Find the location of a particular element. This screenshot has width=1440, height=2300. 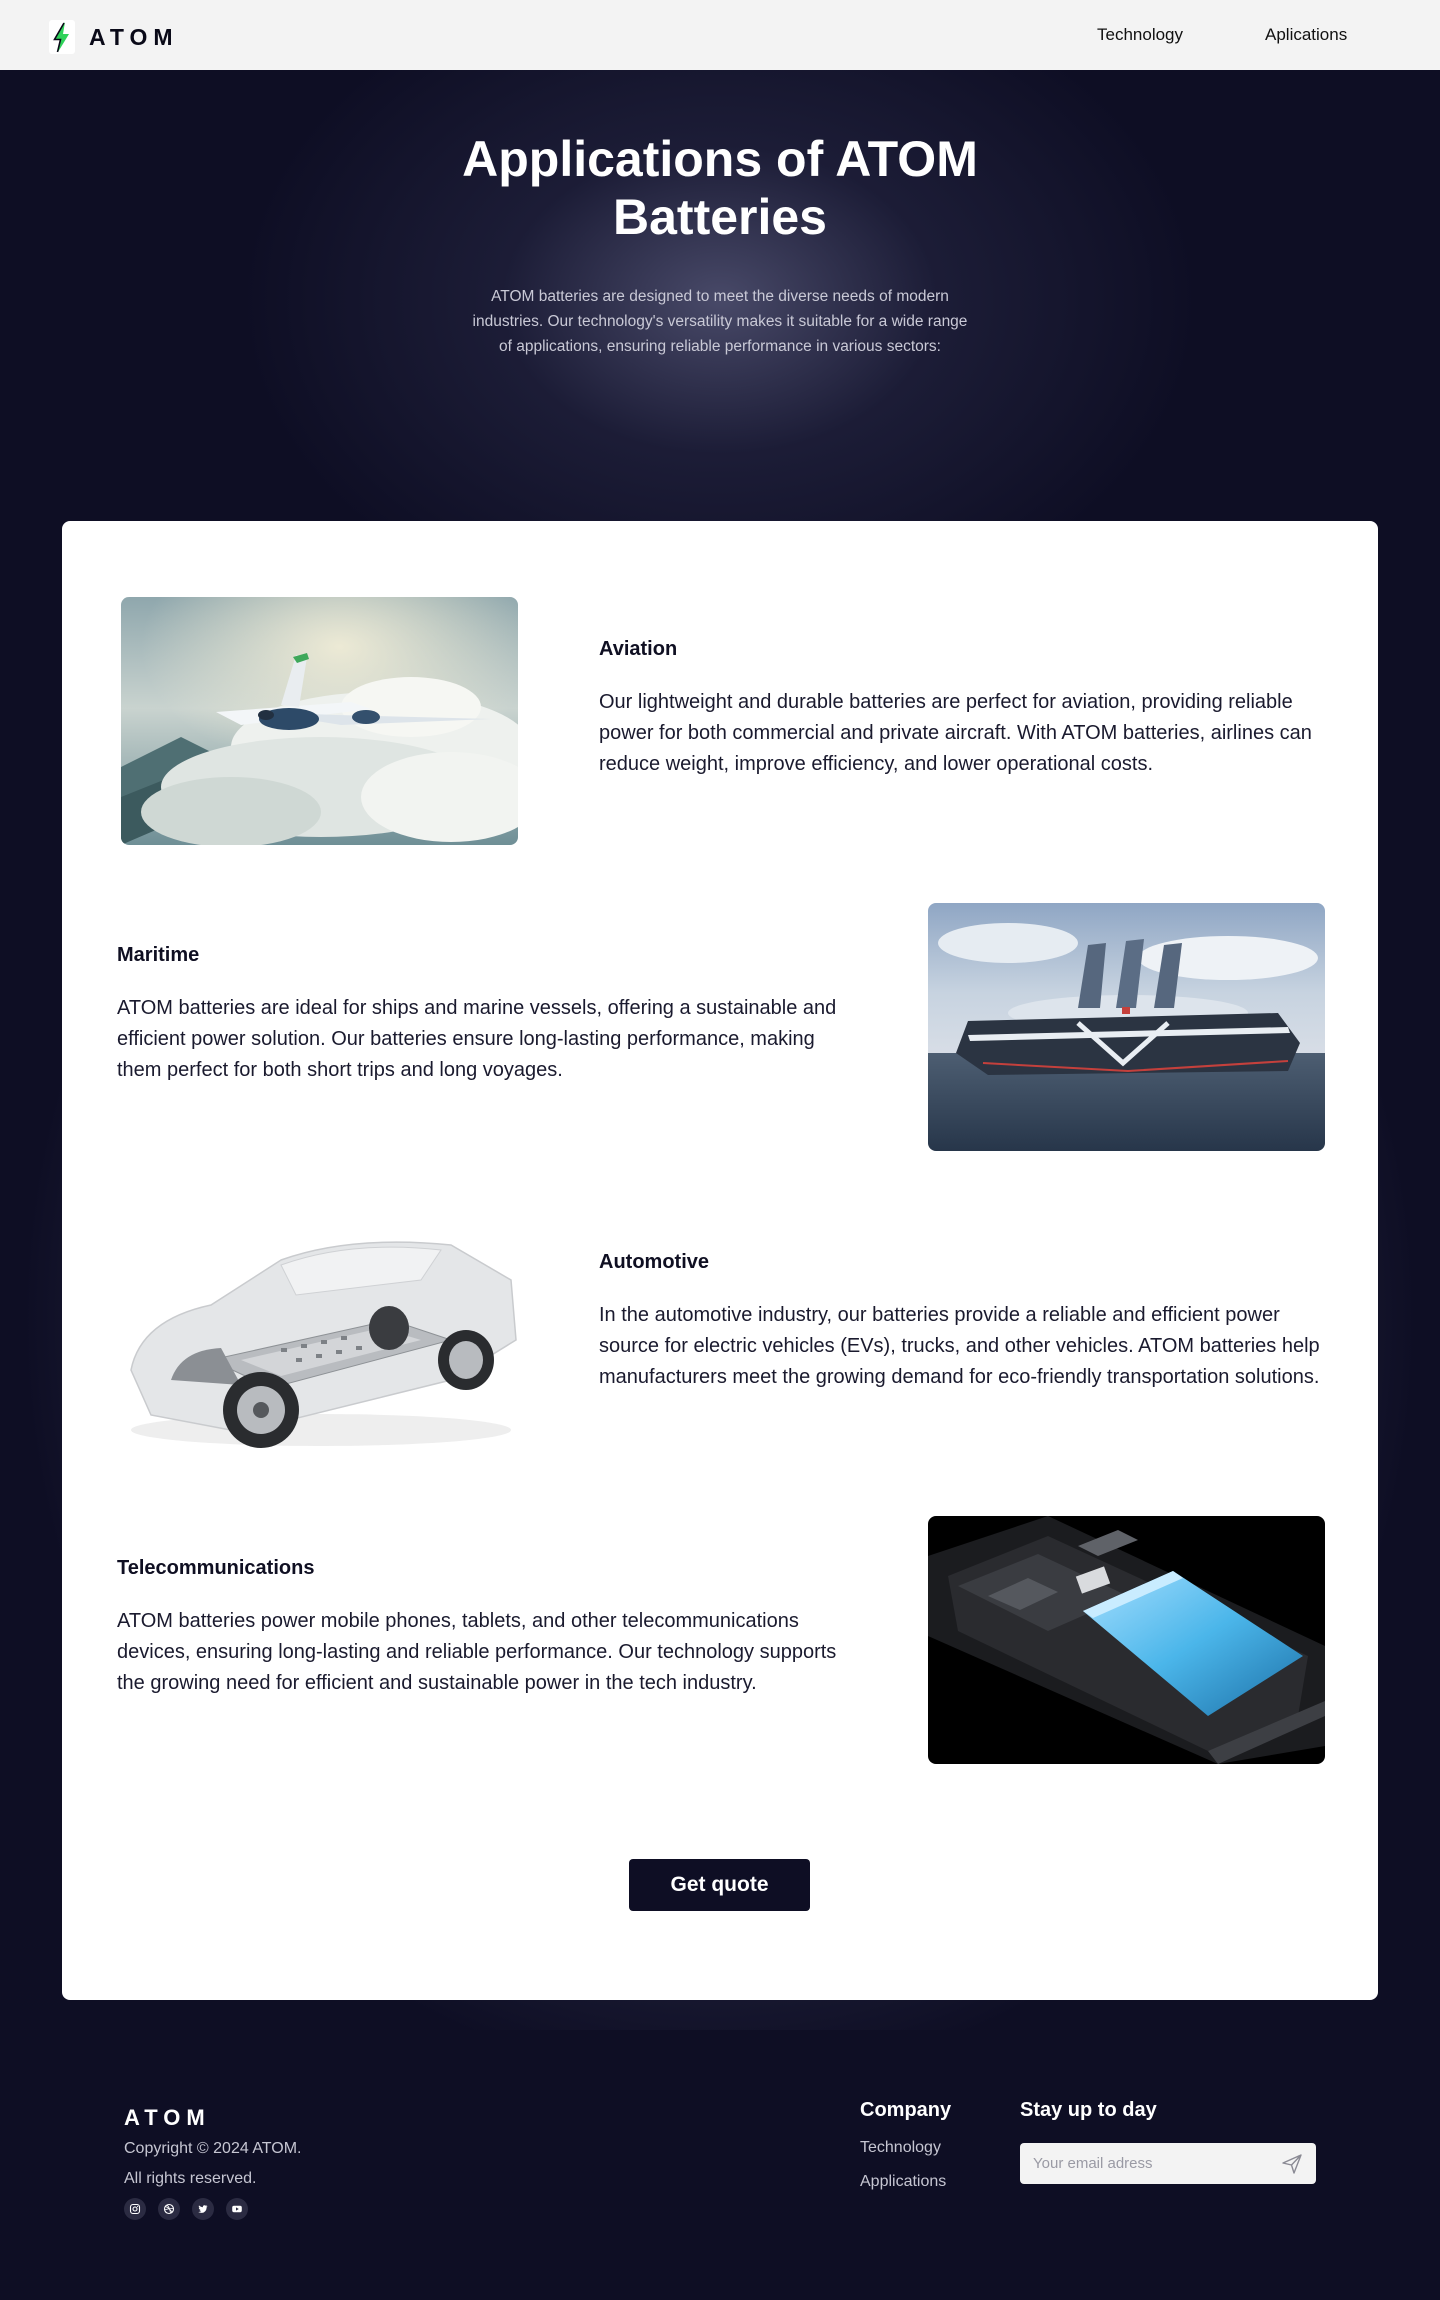

logo: ATOM is located at coordinates (114, 37).